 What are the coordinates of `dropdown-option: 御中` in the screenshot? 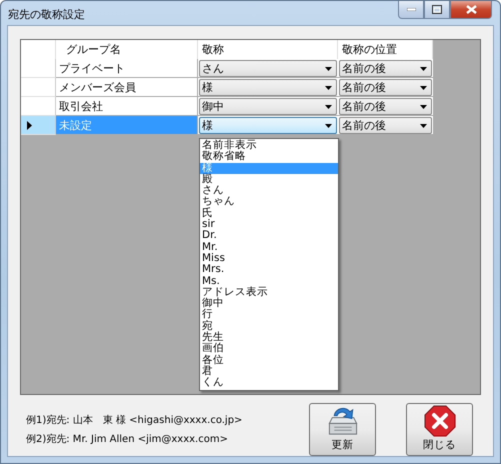 It's located at (269, 304).